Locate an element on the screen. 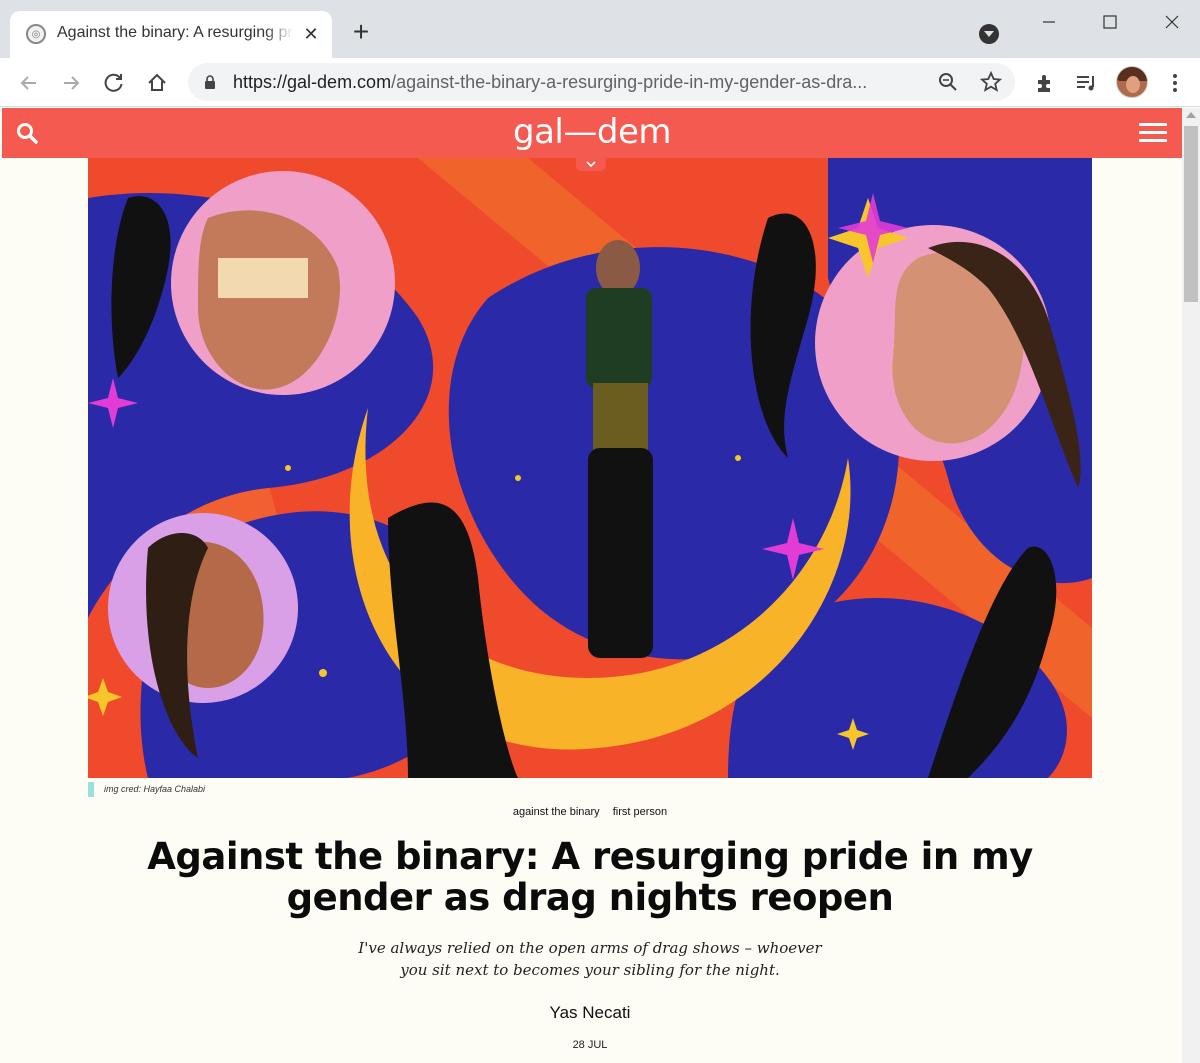 The width and height of the screenshot is (1200, 1063). page-scrollbar is located at coordinates (1191, 585).